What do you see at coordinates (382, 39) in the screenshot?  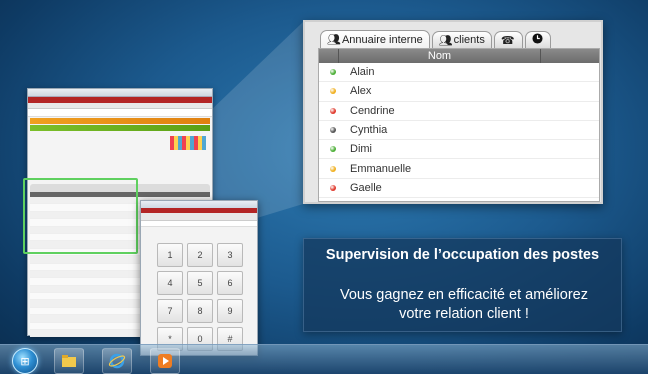 I see `tab-annuaire-interne-label: Annuaire interne` at bounding box center [382, 39].